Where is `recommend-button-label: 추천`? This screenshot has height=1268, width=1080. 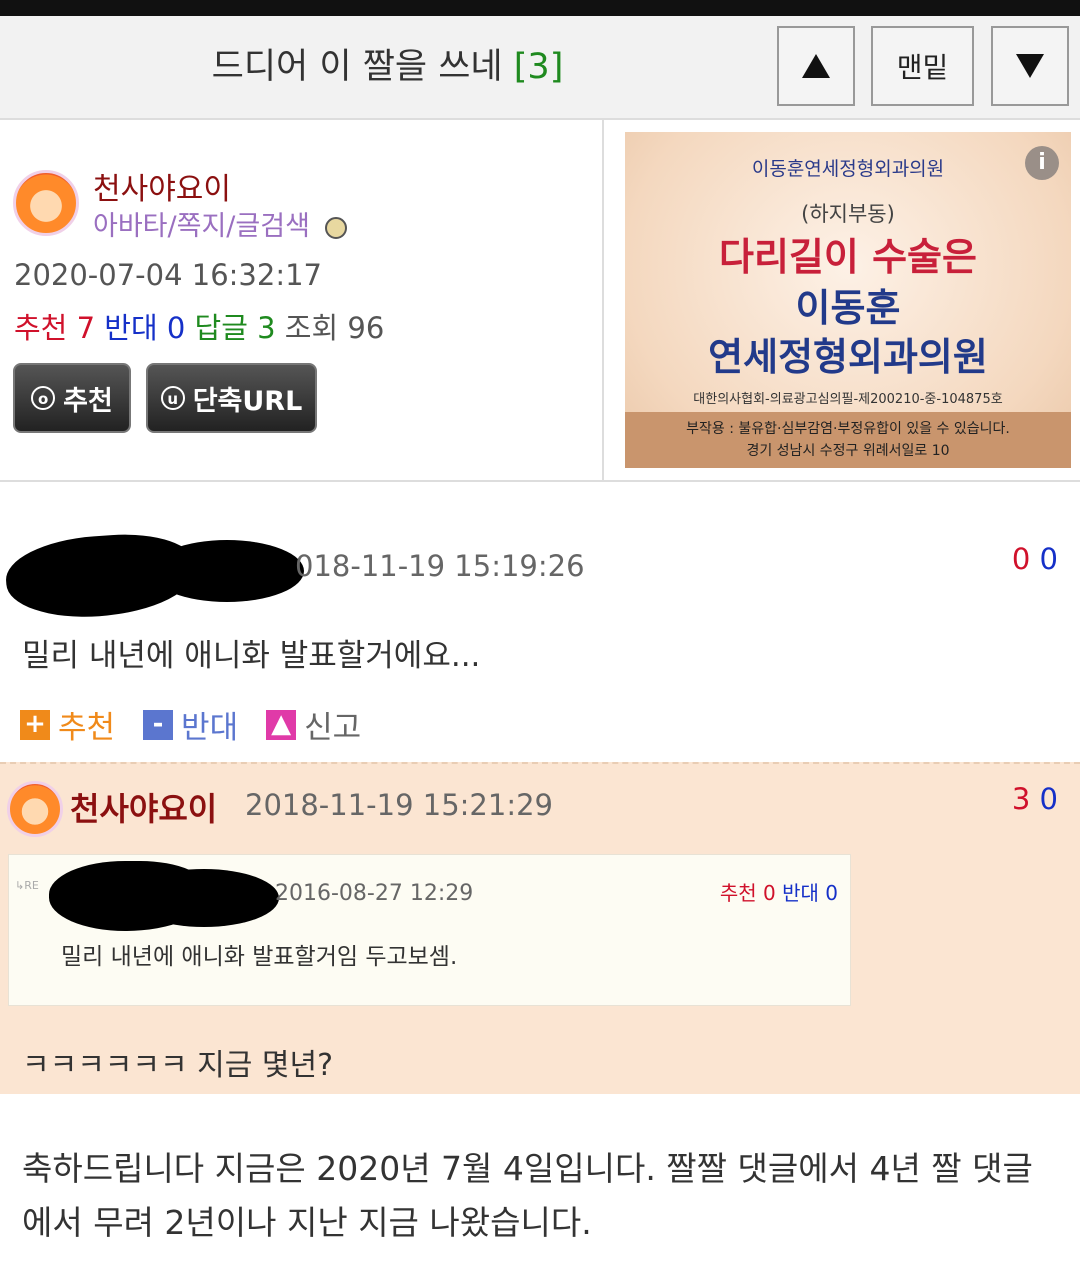 recommend-button-label: 추천 is located at coordinates (88, 401).